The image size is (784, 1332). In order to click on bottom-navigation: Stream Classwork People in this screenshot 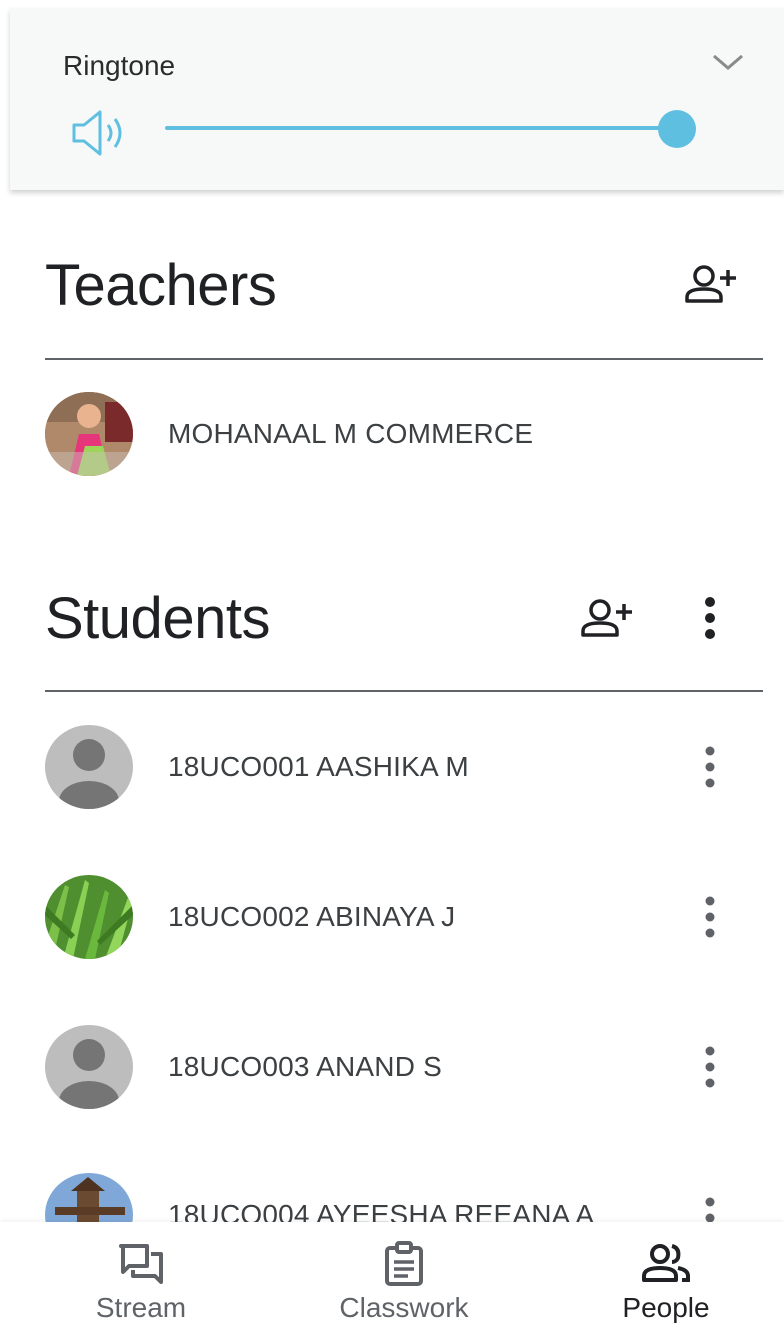, I will do `click(392, 1277)`.